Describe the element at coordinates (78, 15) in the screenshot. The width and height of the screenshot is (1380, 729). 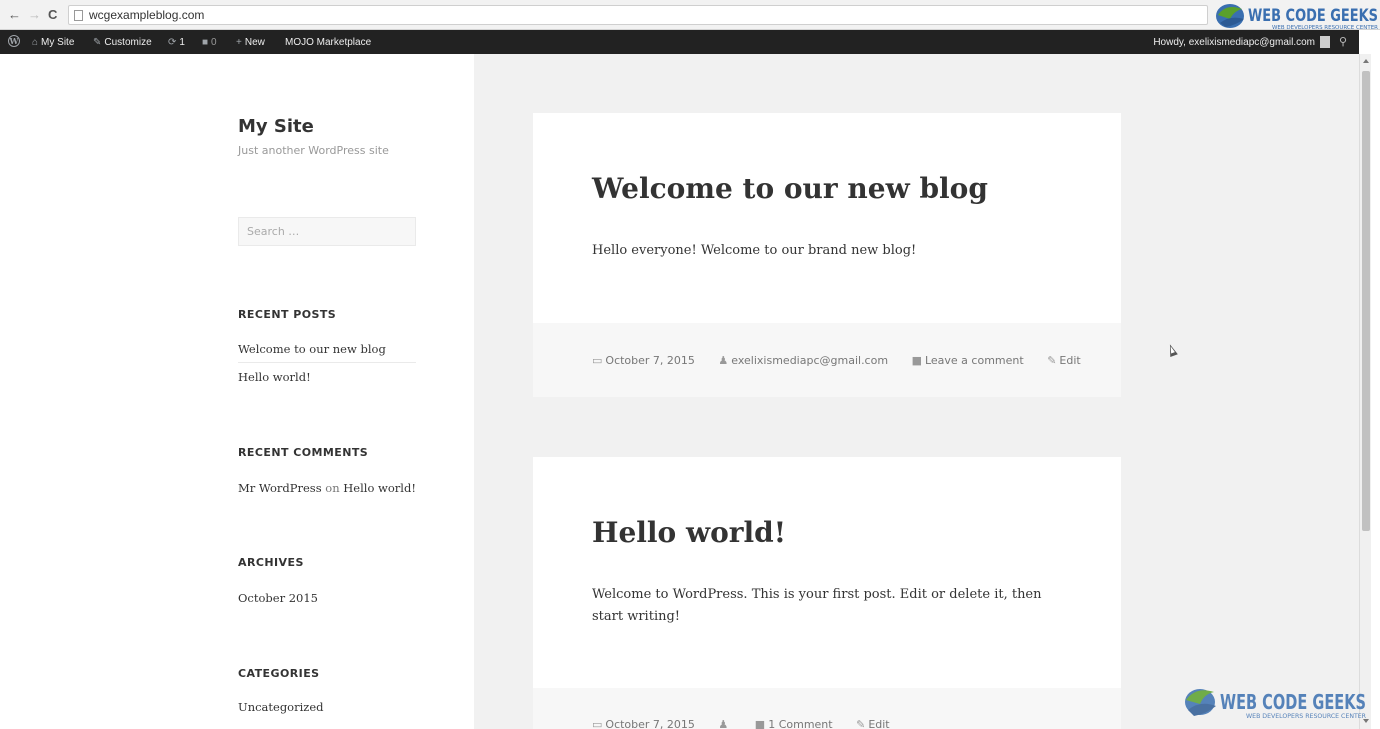
I see `page-icon` at that location.